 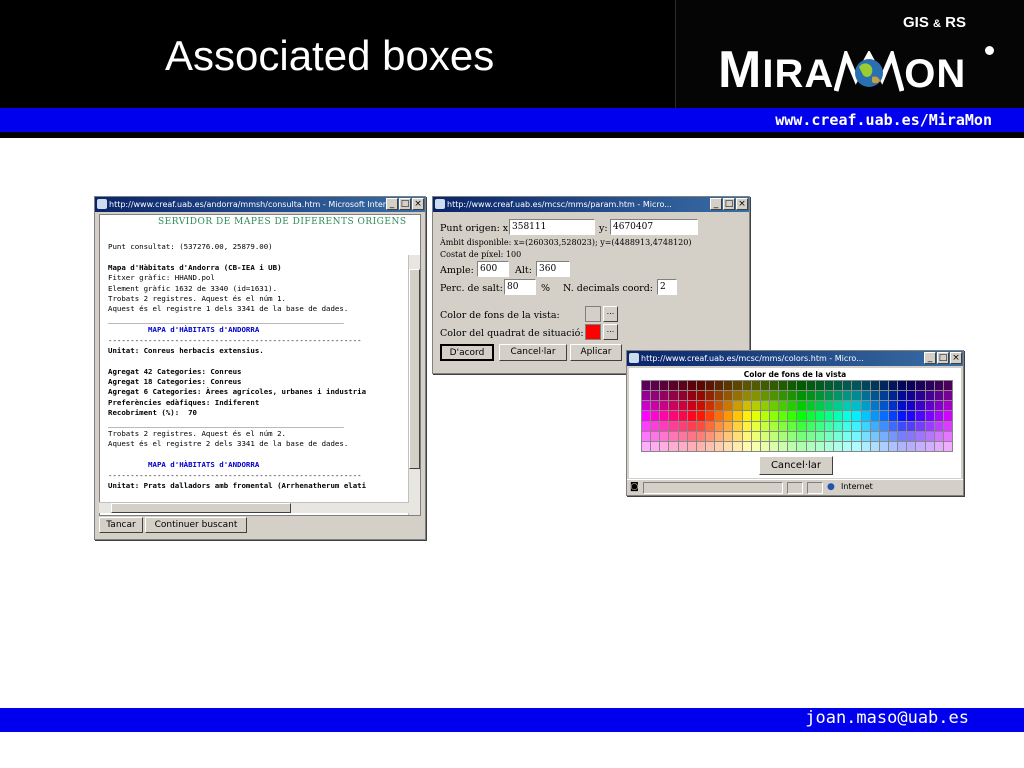 What do you see at coordinates (201, 508) in the screenshot?
I see `horizontal-scrollbar-thumb` at bounding box center [201, 508].